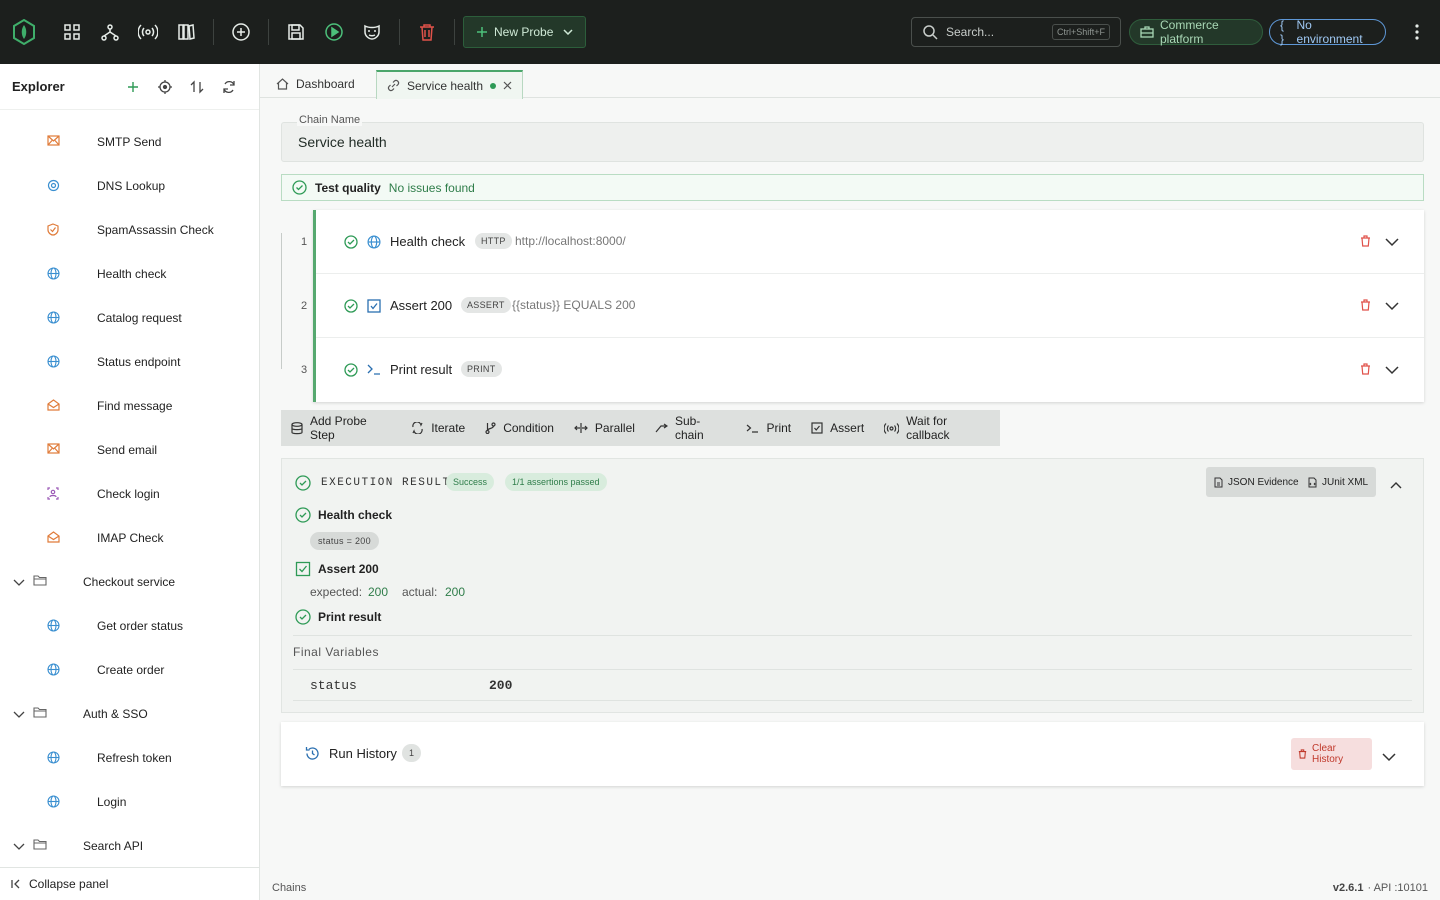 Image resolution: width=1440 pixels, height=900 pixels. I want to click on mask-icon, so click(372, 32).